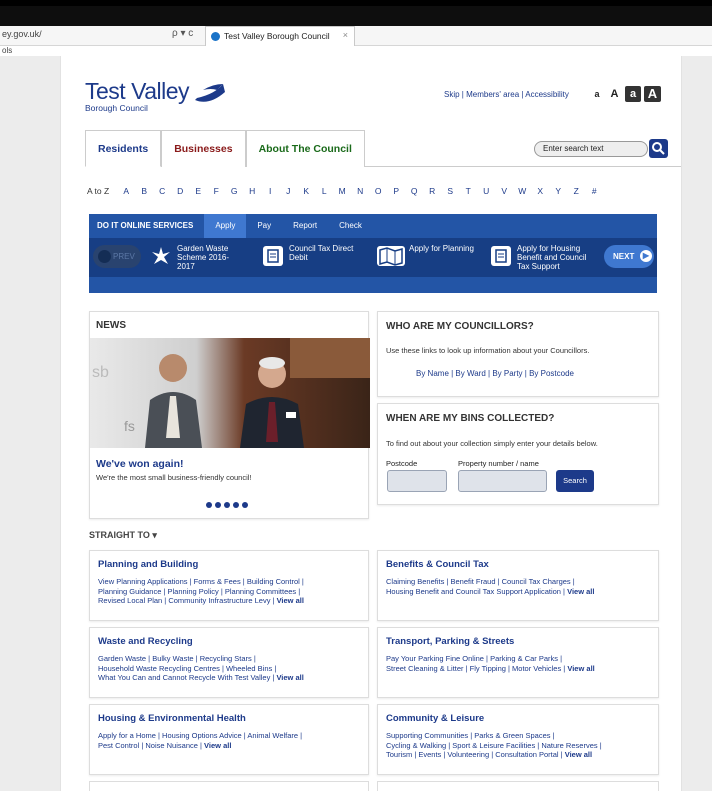  I want to click on az-letter: Y, so click(558, 191).